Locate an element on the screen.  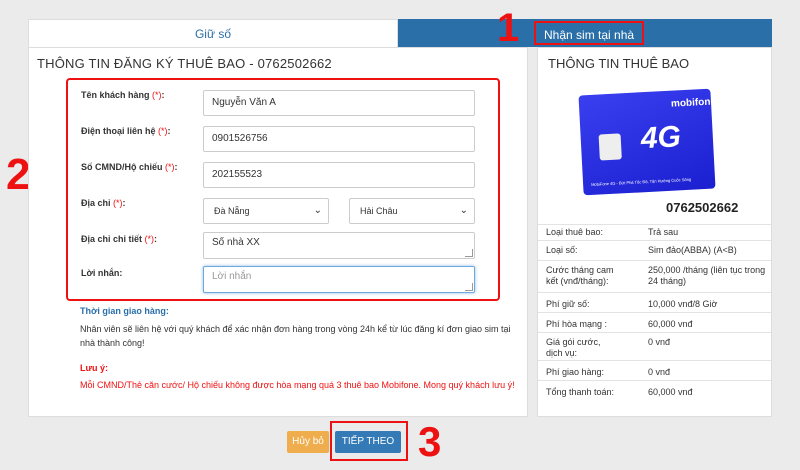
info-row-key: Giá gói cước, dịch vụ: is located at coordinates (573, 347).